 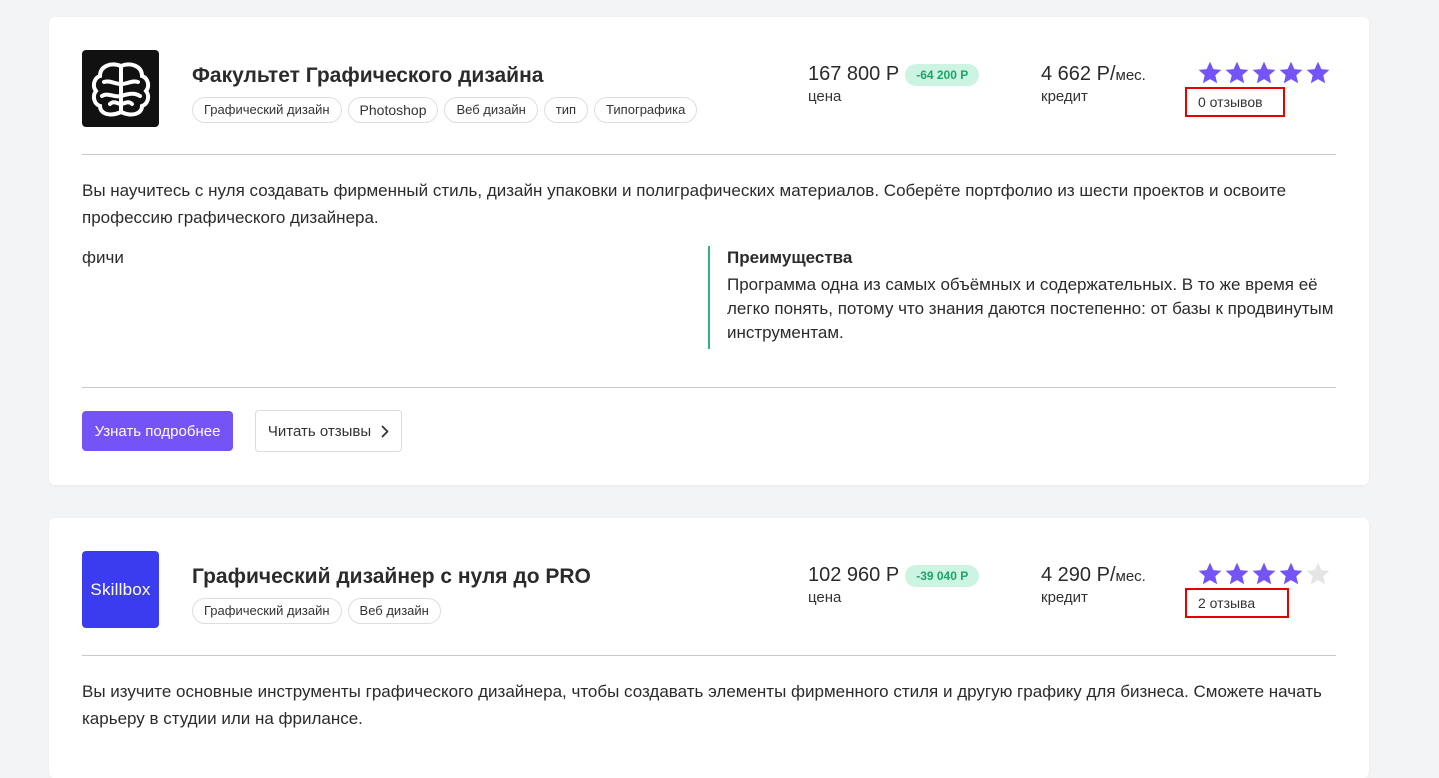 What do you see at coordinates (942, 74) in the screenshot?
I see `discount-badge: -64 200 Р` at bounding box center [942, 74].